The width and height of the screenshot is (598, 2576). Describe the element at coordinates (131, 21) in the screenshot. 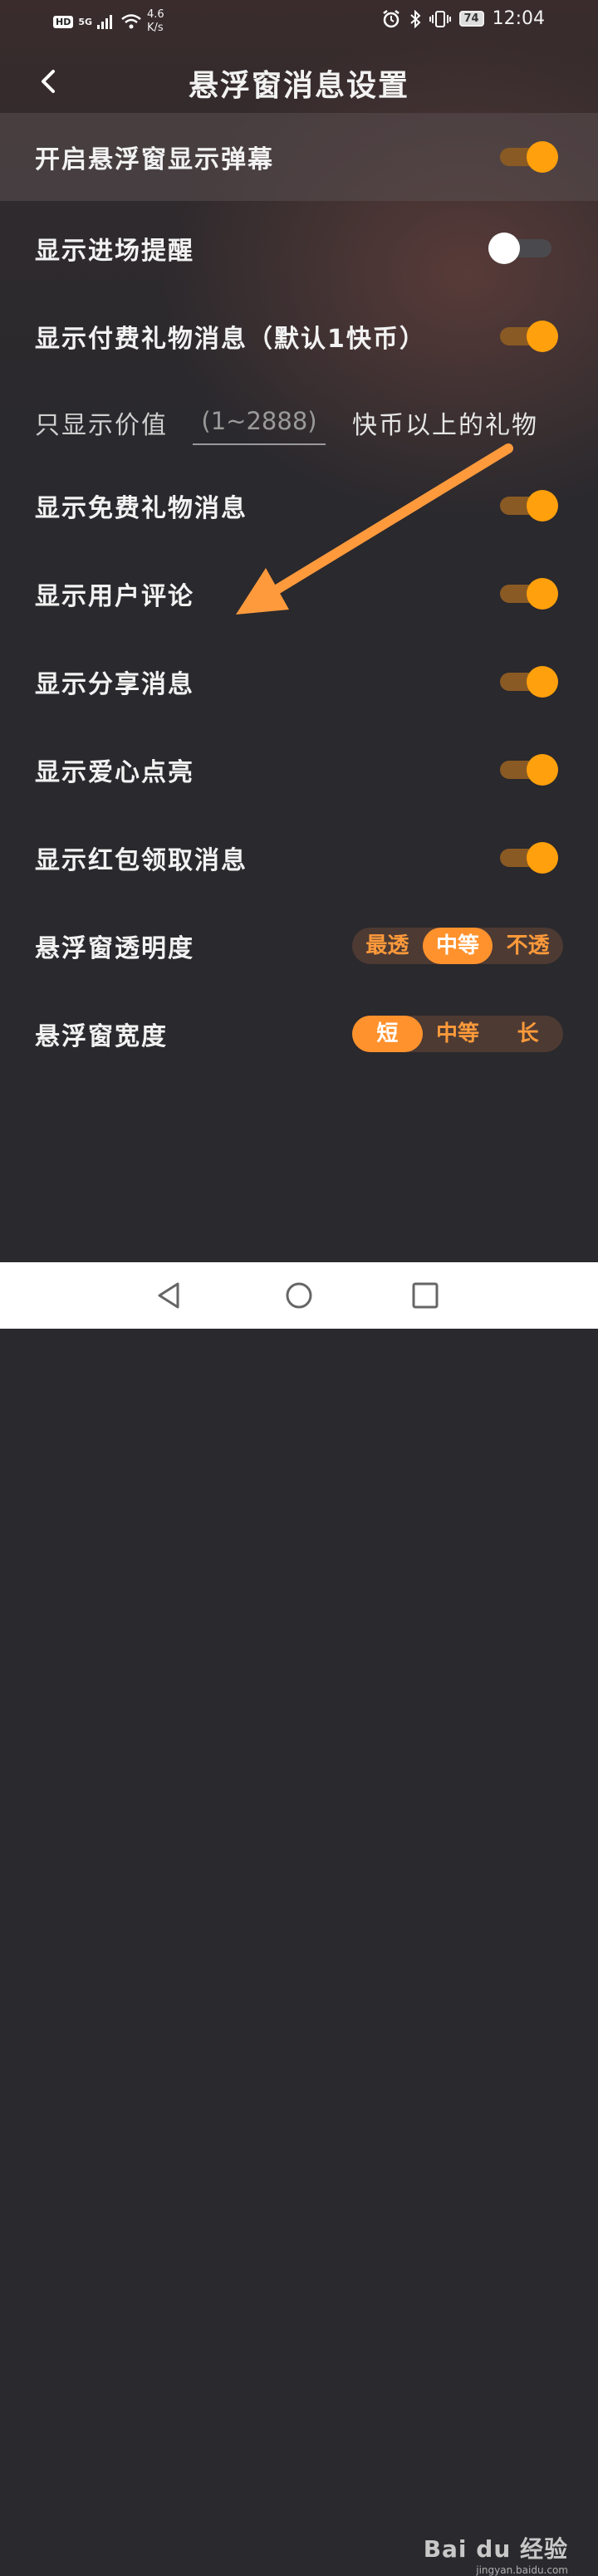

I see `wifi-icon` at that location.